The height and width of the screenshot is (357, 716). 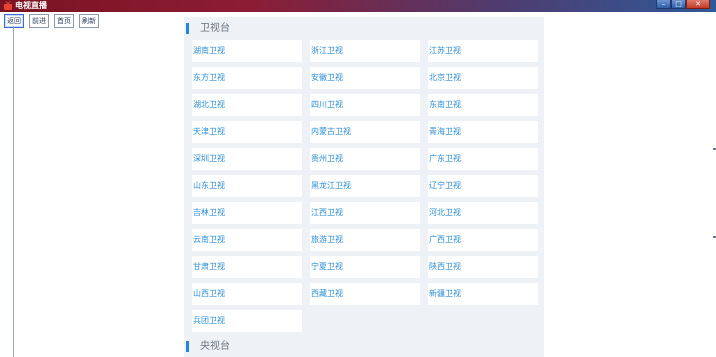 What do you see at coordinates (247, 213) in the screenshot?
I see `channel-link: 吉林卫视` at bounding box center [247, 213].